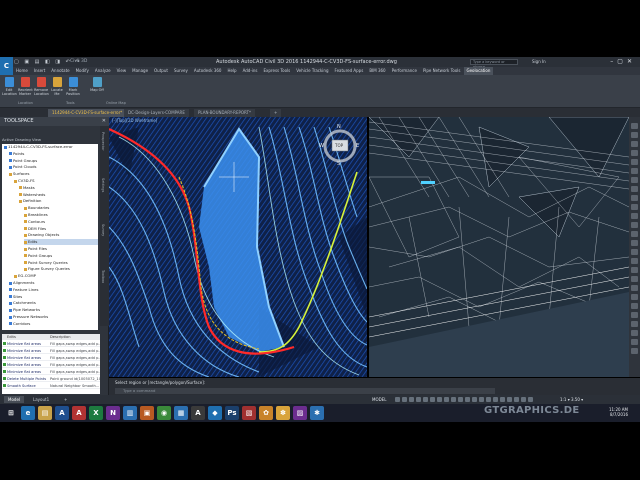 The image size is (640, 480). What do you see at coordinates (61, 242) in the screenshot?
I see `tree-item: Edits` at bounding box center [61, 242].